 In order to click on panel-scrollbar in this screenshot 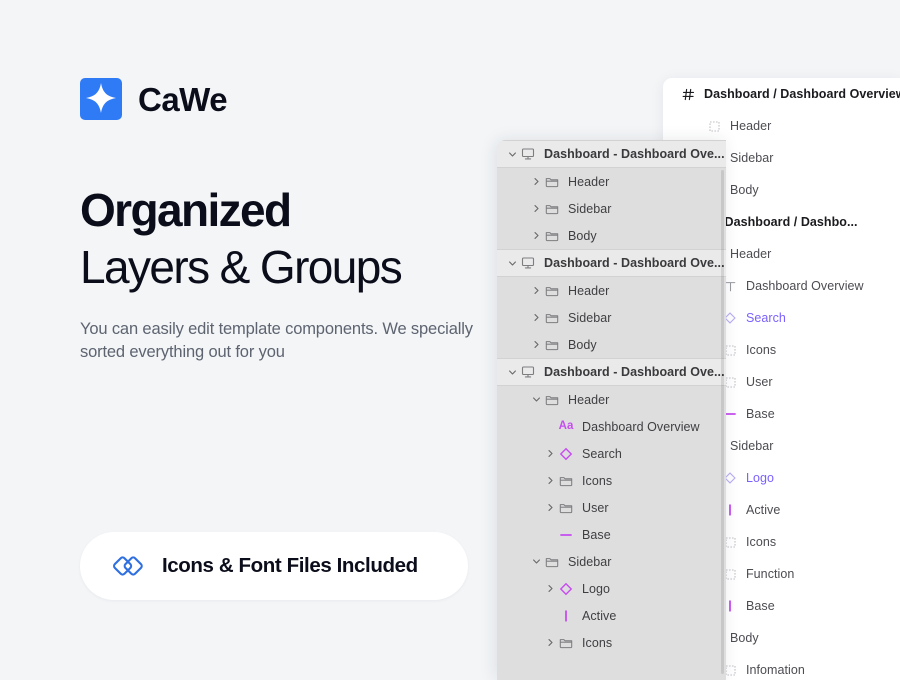, I will do `click(722, 422)`.